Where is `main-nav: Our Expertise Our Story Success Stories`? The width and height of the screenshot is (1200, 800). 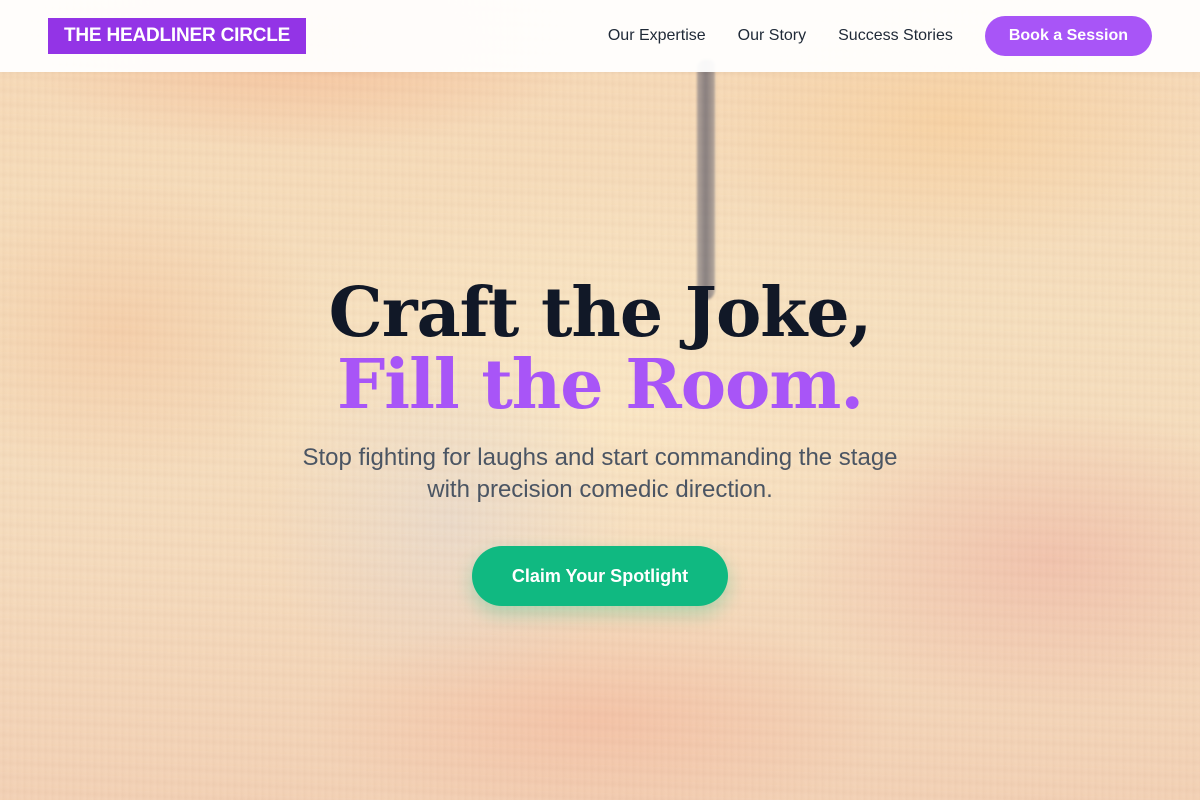 main-nav: Our Expertise Our Story Success Stories is located at coordinates (780, 36).